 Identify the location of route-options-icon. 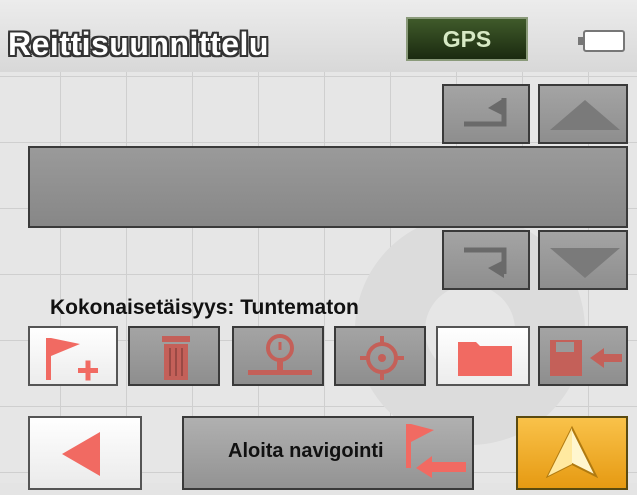
(280, 354).